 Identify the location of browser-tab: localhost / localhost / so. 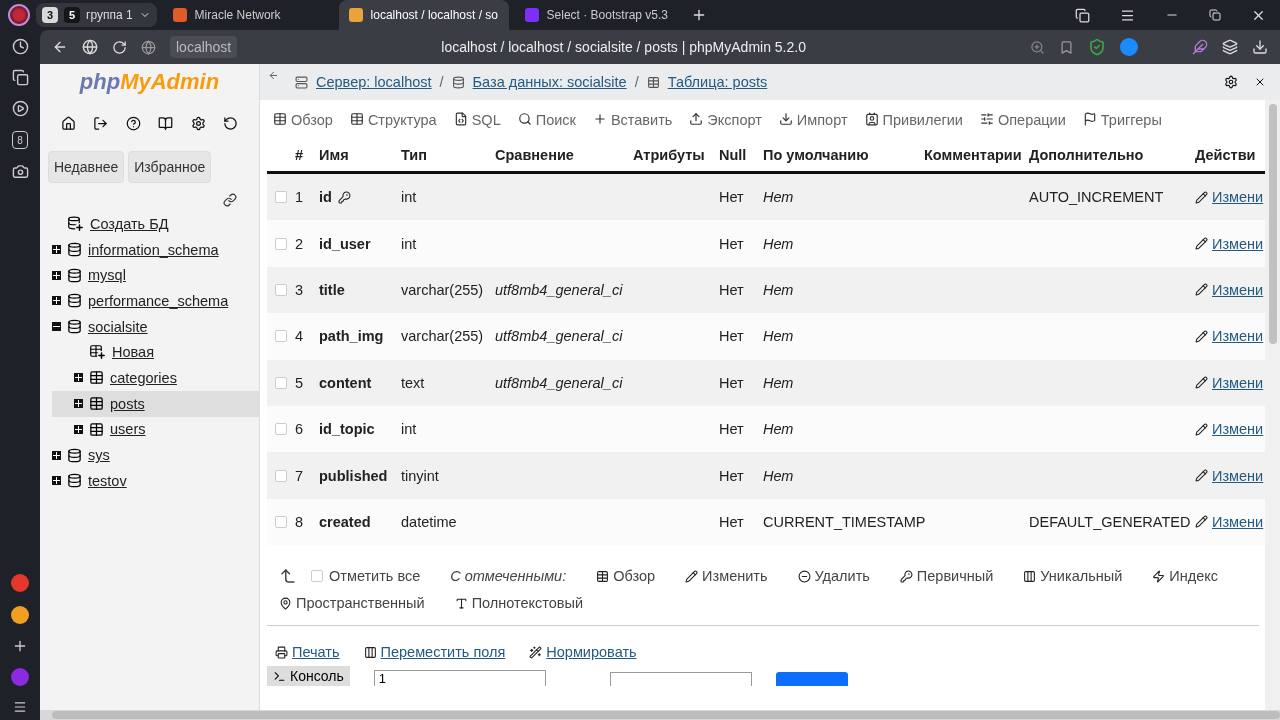
(423, 15).